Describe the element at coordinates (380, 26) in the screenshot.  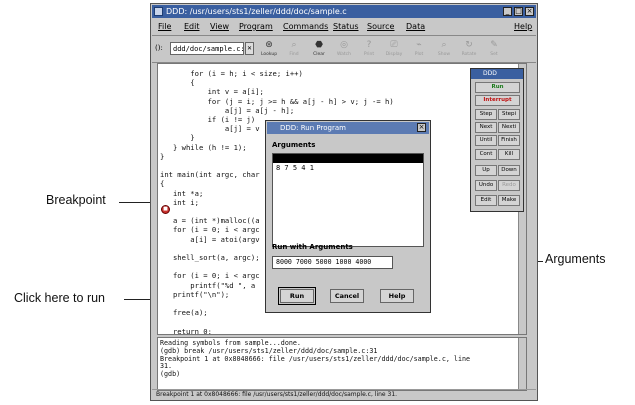
I see `menu-source: Source` at that location.